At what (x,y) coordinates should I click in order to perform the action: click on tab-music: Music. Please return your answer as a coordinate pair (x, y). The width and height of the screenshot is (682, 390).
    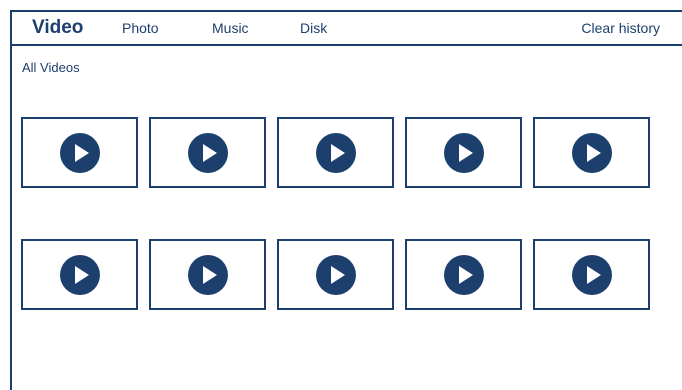
    Looking at the image, I should click on (230, 28).